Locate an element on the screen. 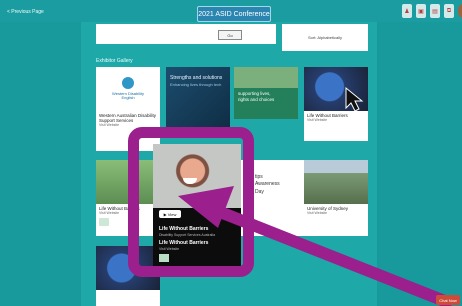 This screenshot has height=306, width=462. arrow-head is located at coordinates (206, 207).